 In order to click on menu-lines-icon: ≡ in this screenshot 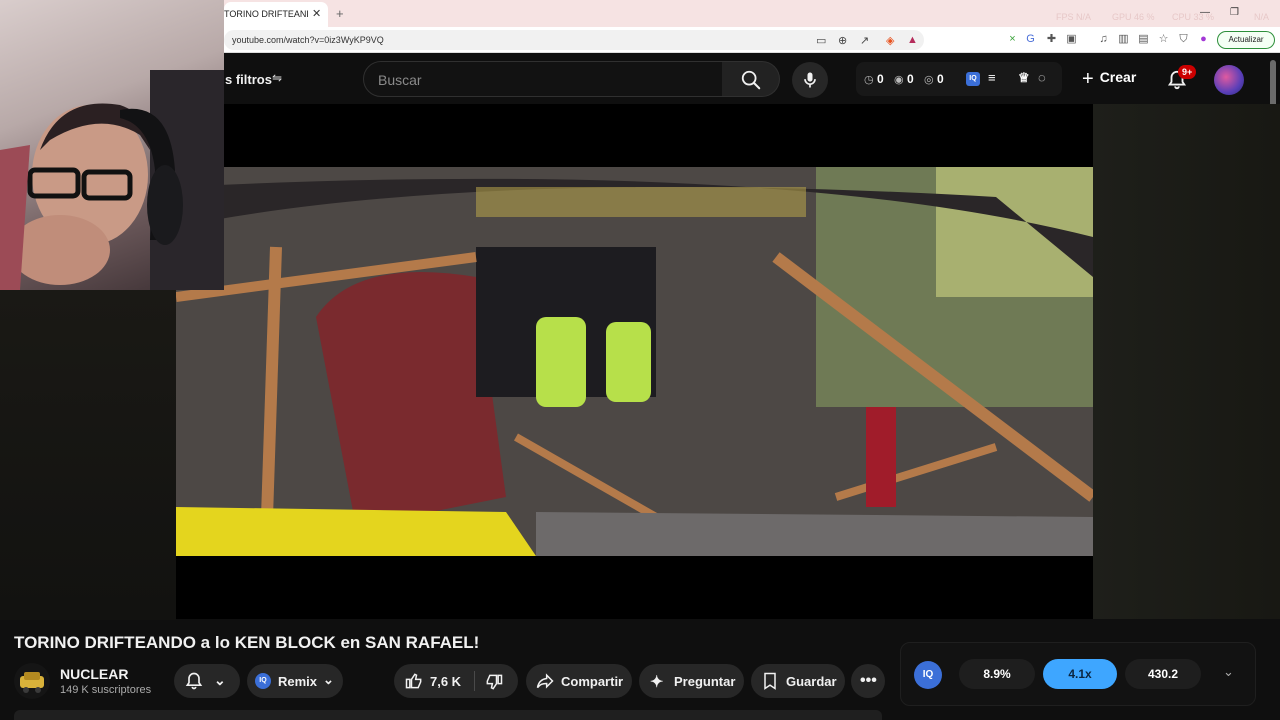, I will do `click(992, 77)`.